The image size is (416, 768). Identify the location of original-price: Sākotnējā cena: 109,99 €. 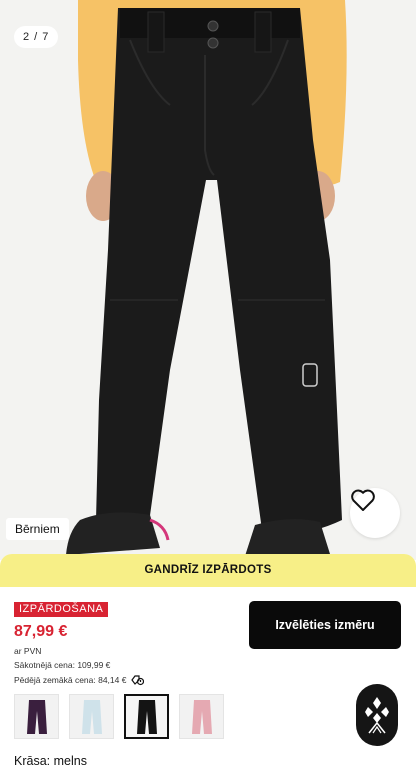
(62, 665).